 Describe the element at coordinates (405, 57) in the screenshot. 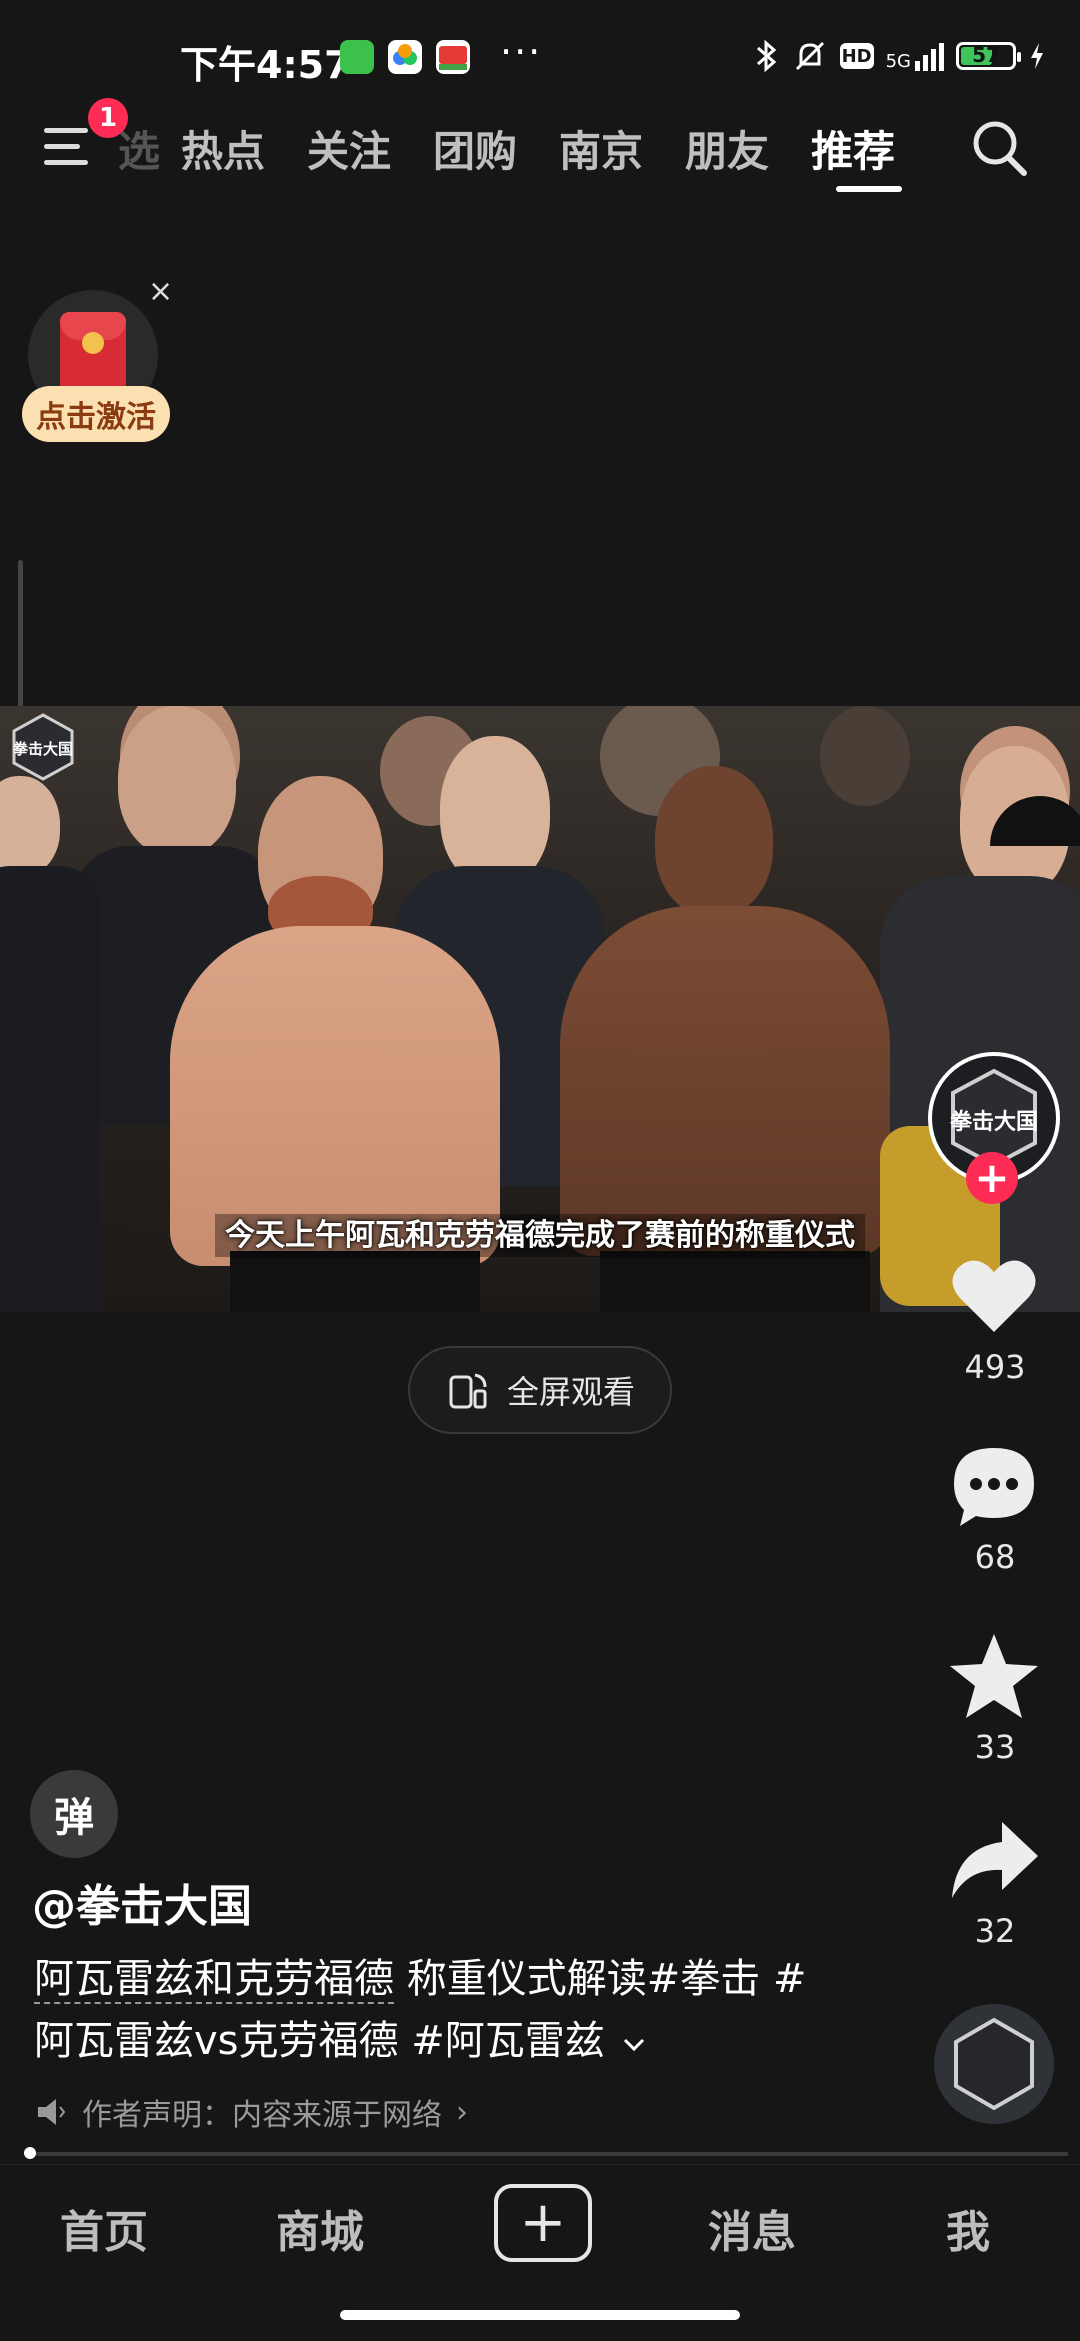

I see `cloud-app-icon` at that location.